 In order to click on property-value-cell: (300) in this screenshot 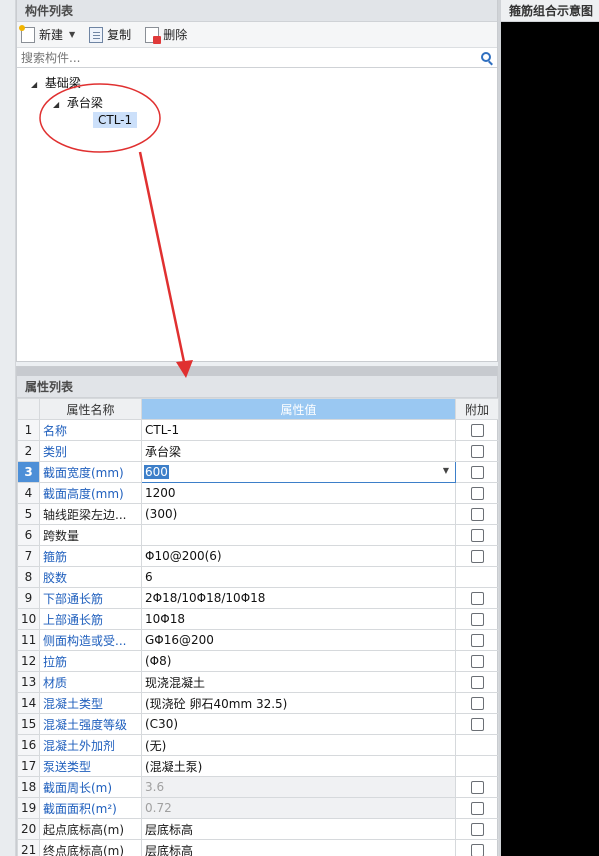, I will do `click(298, 514)`.